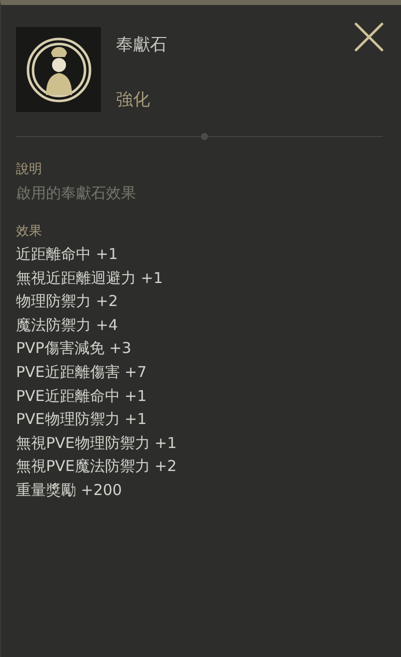 The image size is (401, 657). I want to click on close-button, so click(369, 37).